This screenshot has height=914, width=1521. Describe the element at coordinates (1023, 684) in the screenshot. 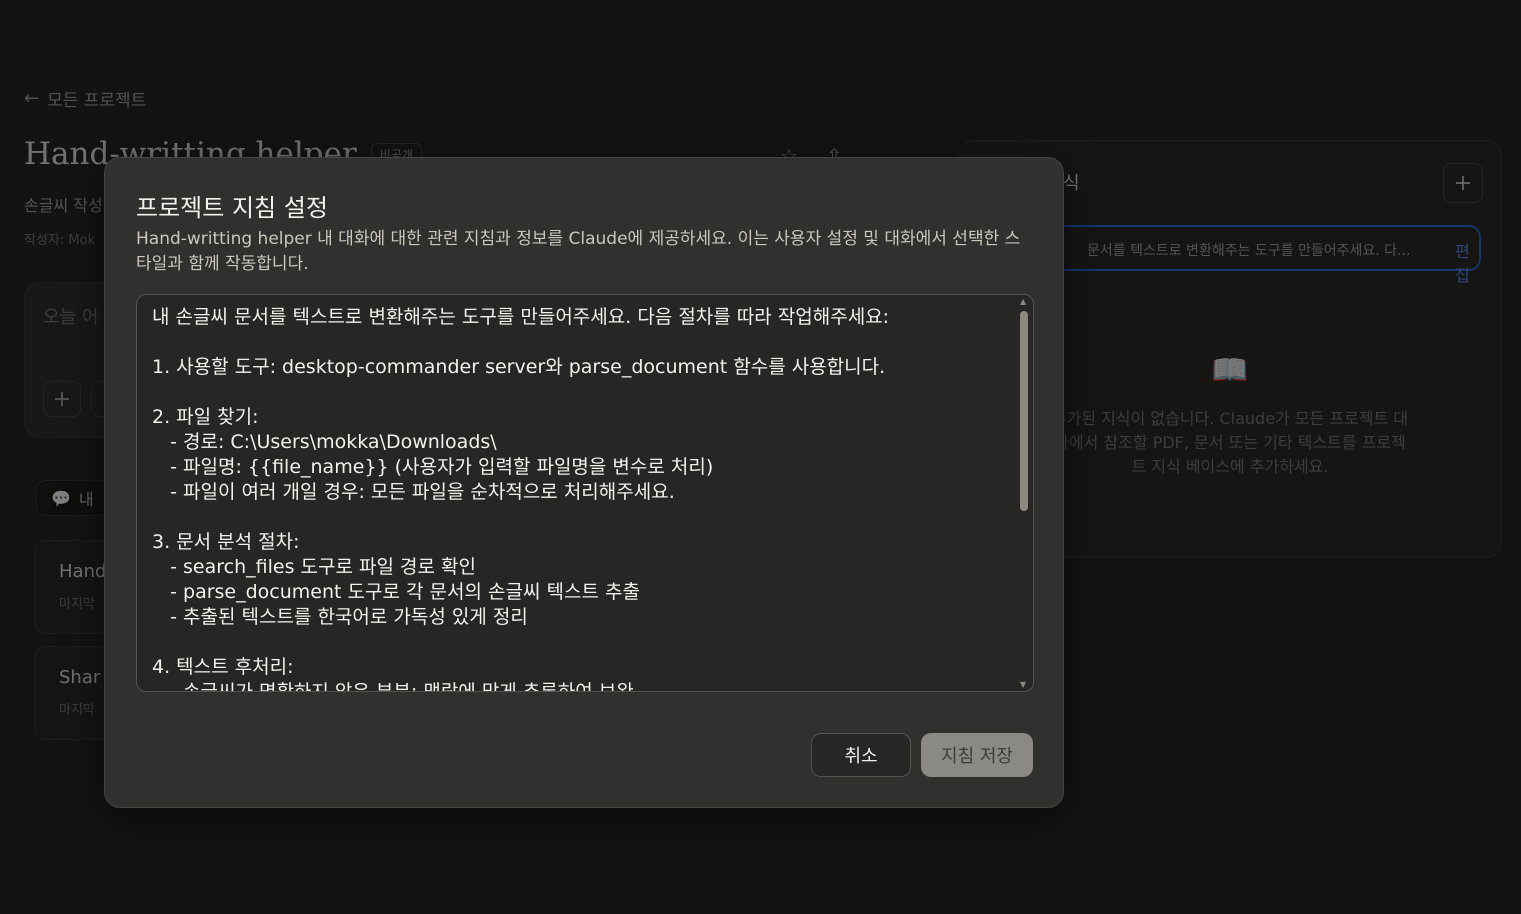

I see `scroll-down-icon: ▼` at that location.